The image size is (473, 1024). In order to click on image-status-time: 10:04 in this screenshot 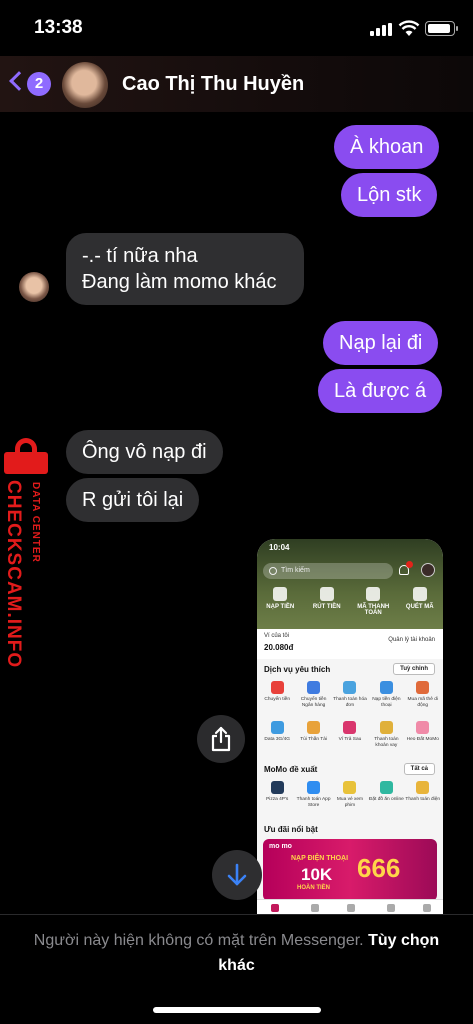, I will do `click(279, 547)`.